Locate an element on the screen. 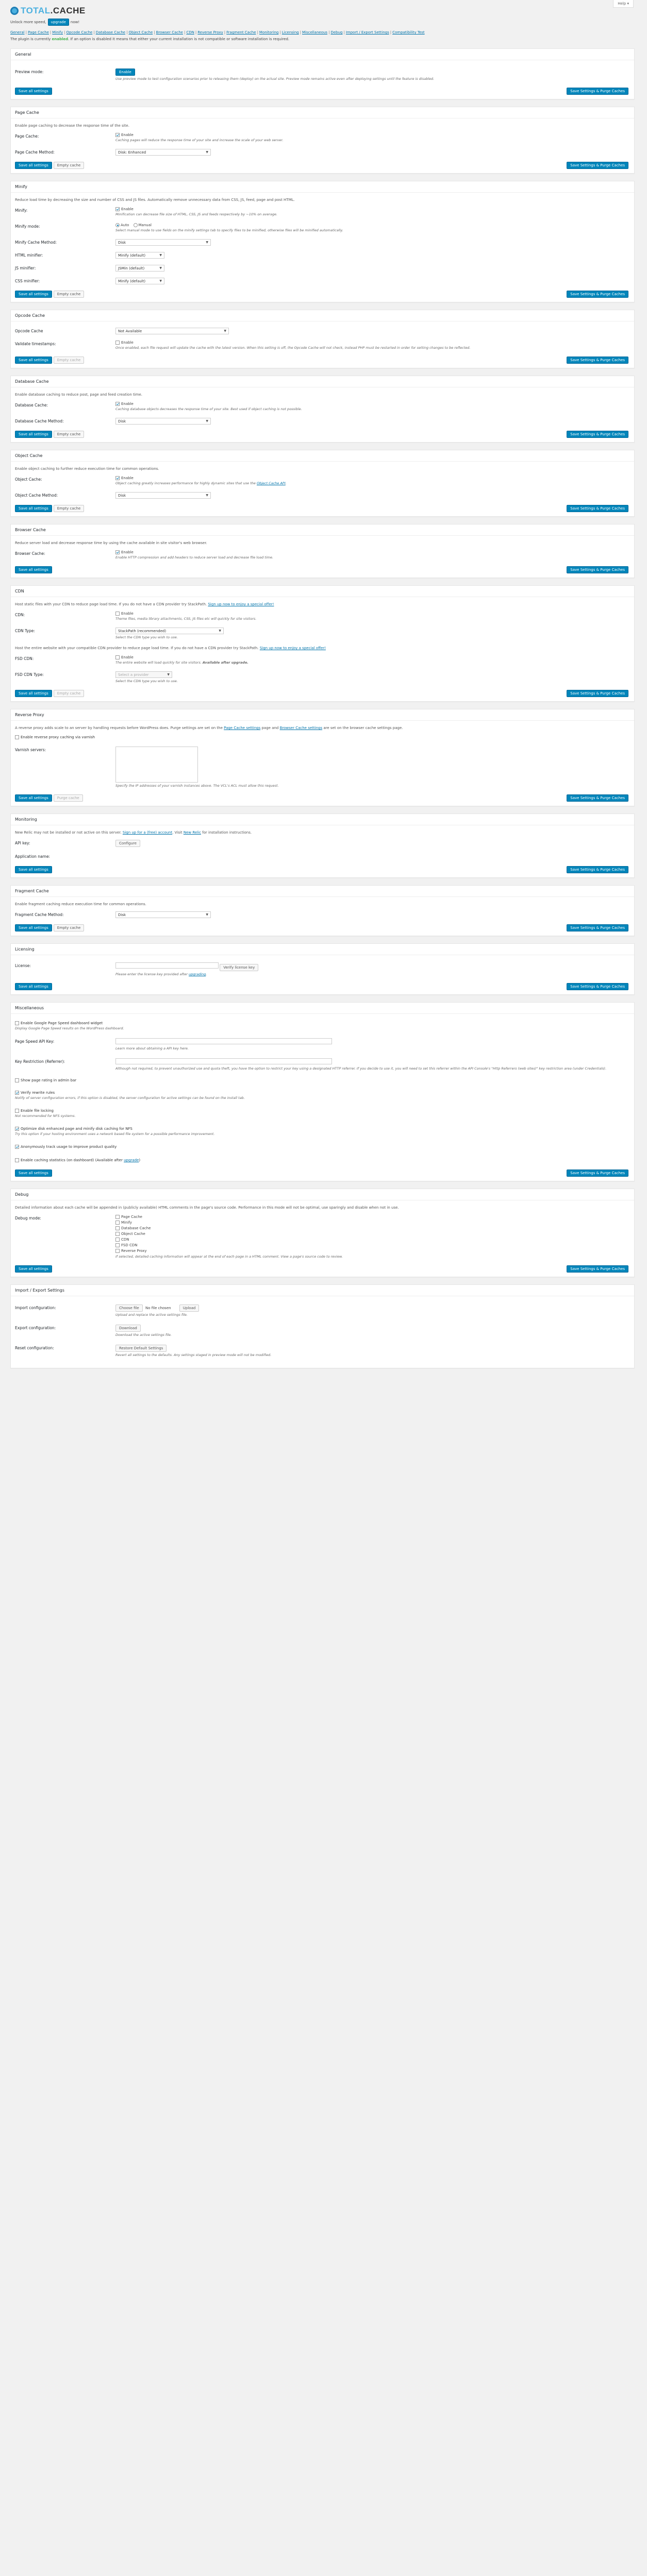  object-cache-save-purge-button: Save Settings & Purge Caches is located at coordinates (597, 508).